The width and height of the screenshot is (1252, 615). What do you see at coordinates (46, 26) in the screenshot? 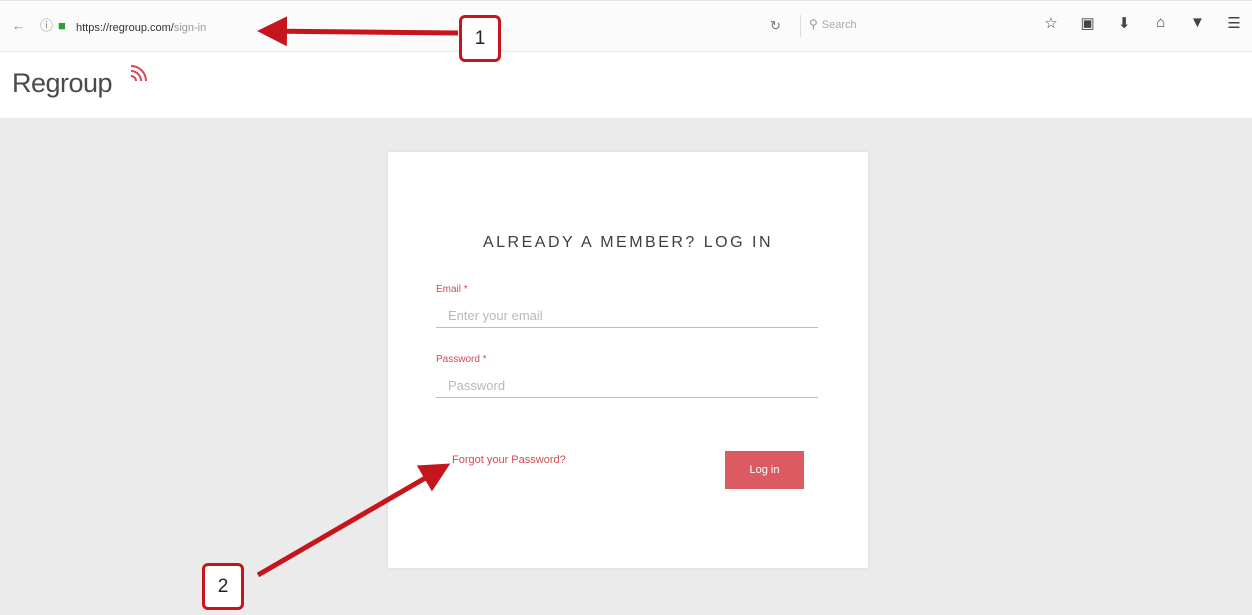
I see `info-icon: ⓘ` at bounding box center [46, 26].